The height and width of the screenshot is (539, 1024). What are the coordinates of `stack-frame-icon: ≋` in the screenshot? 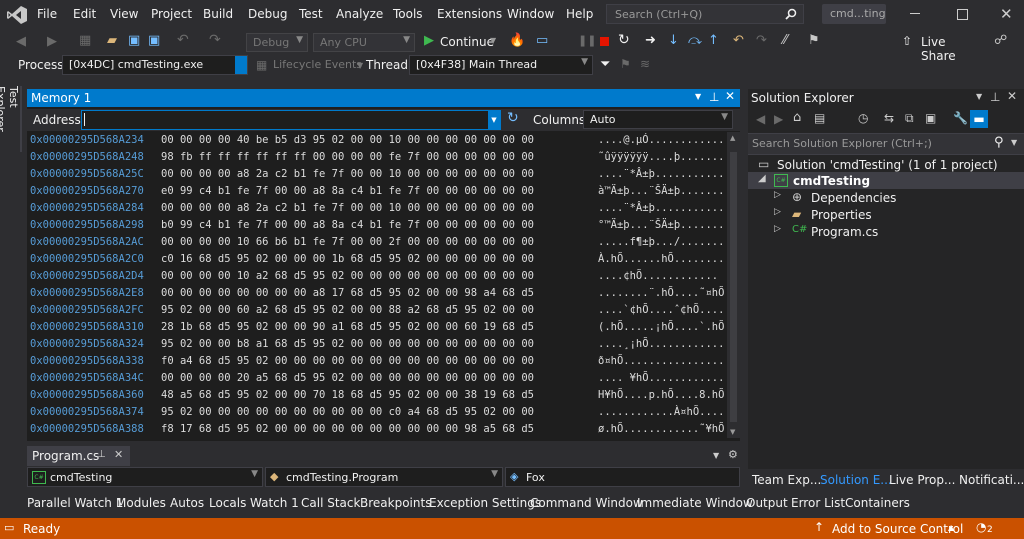 It's located at (645, 64).